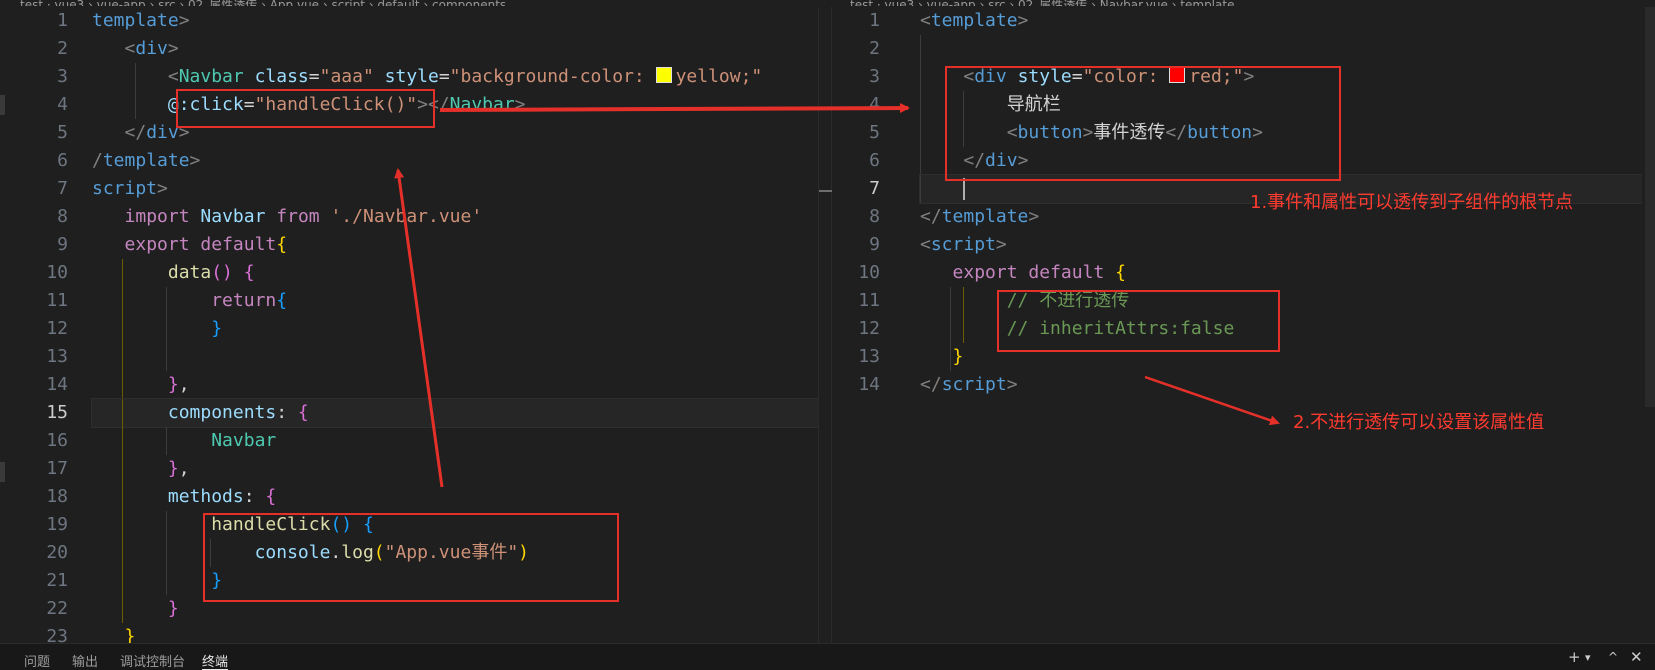  I want to click on code-line: import Navbar from './Navbar.vue', so click(303, 216).